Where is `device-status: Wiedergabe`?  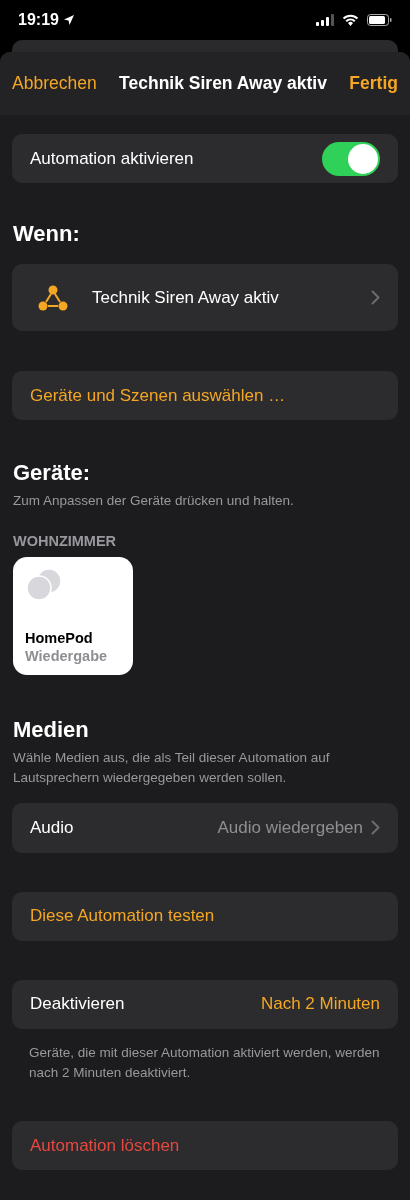 device-status: Wiedergabe is located at coordinates (67, 655).